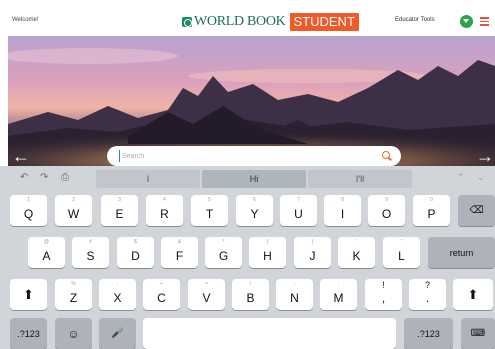 The width and height of the screenshot is (495, 349). I want to click on key-y: 6Y, so click(254, 210).